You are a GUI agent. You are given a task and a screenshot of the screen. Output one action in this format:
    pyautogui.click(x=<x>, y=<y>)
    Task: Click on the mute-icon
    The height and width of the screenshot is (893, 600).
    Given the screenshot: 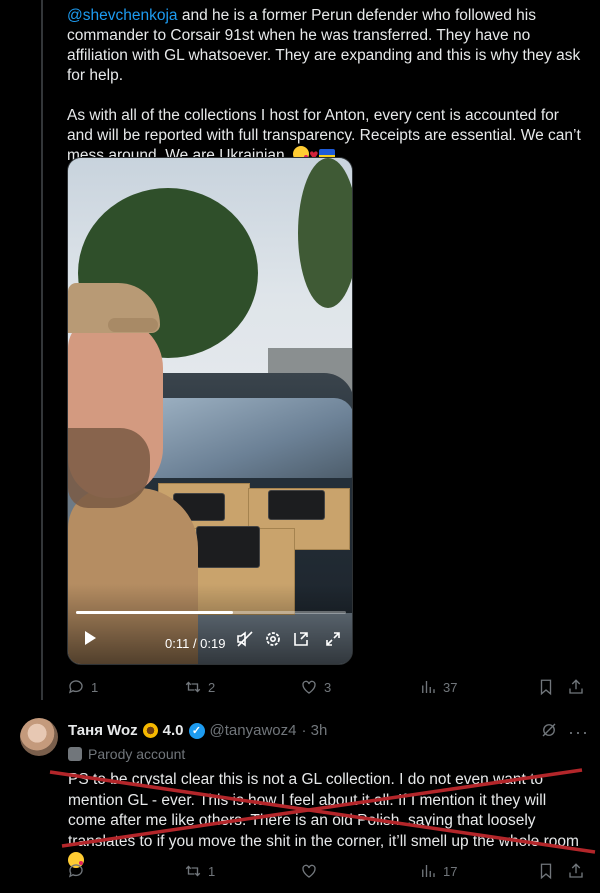 What is the action you would take?
    pyautogui.click(x=245, y=639)
    